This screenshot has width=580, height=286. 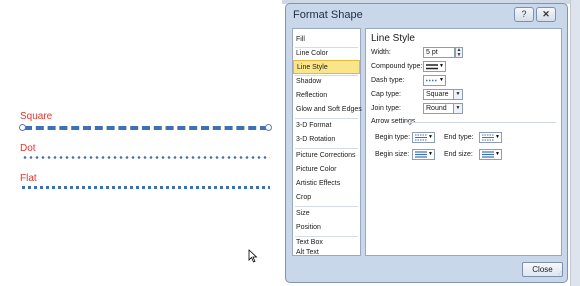 What do you see at coordinates (326, 96) in the screenshot?
I see `nav-item-reflection: Reflection` at bounding box center [326, 96].